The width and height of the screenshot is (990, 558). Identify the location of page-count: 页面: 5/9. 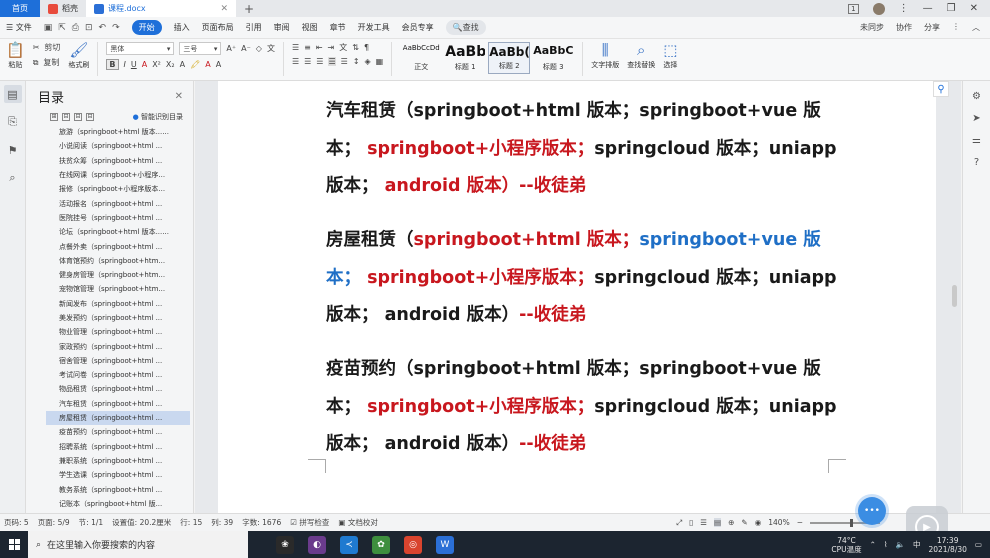
(54, 522).